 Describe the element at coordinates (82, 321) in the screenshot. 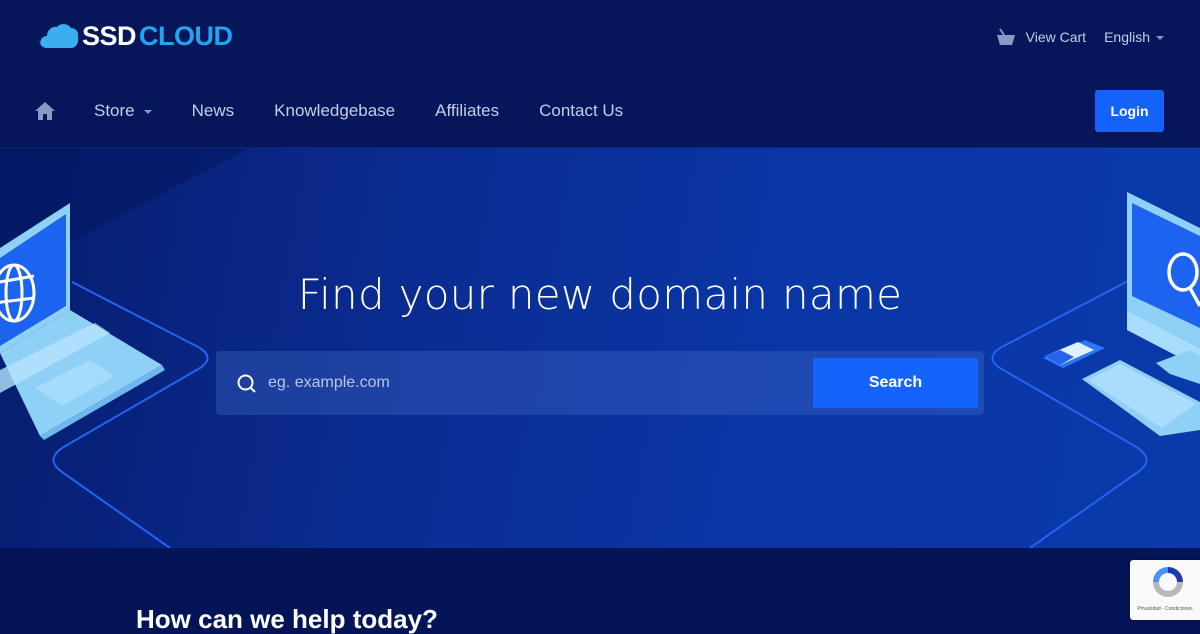

I see `laptop-illustration` at that location.